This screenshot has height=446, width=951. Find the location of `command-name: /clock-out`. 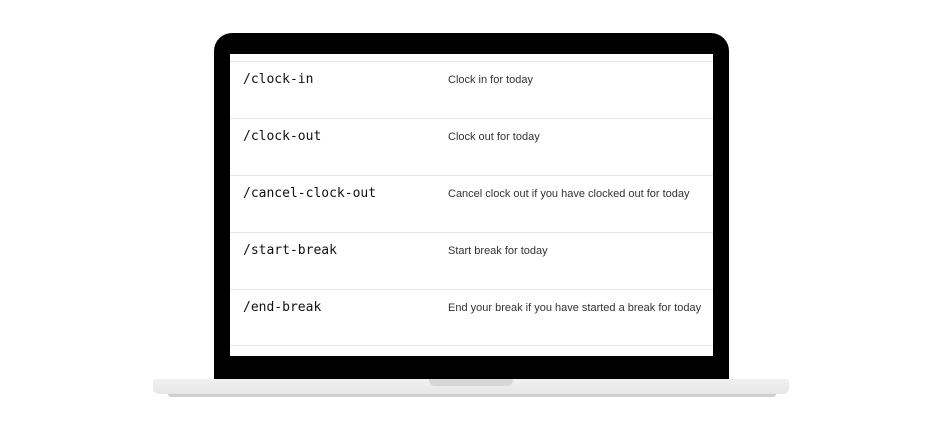

command-name: /clock-out is located at coordinates (282, 136).